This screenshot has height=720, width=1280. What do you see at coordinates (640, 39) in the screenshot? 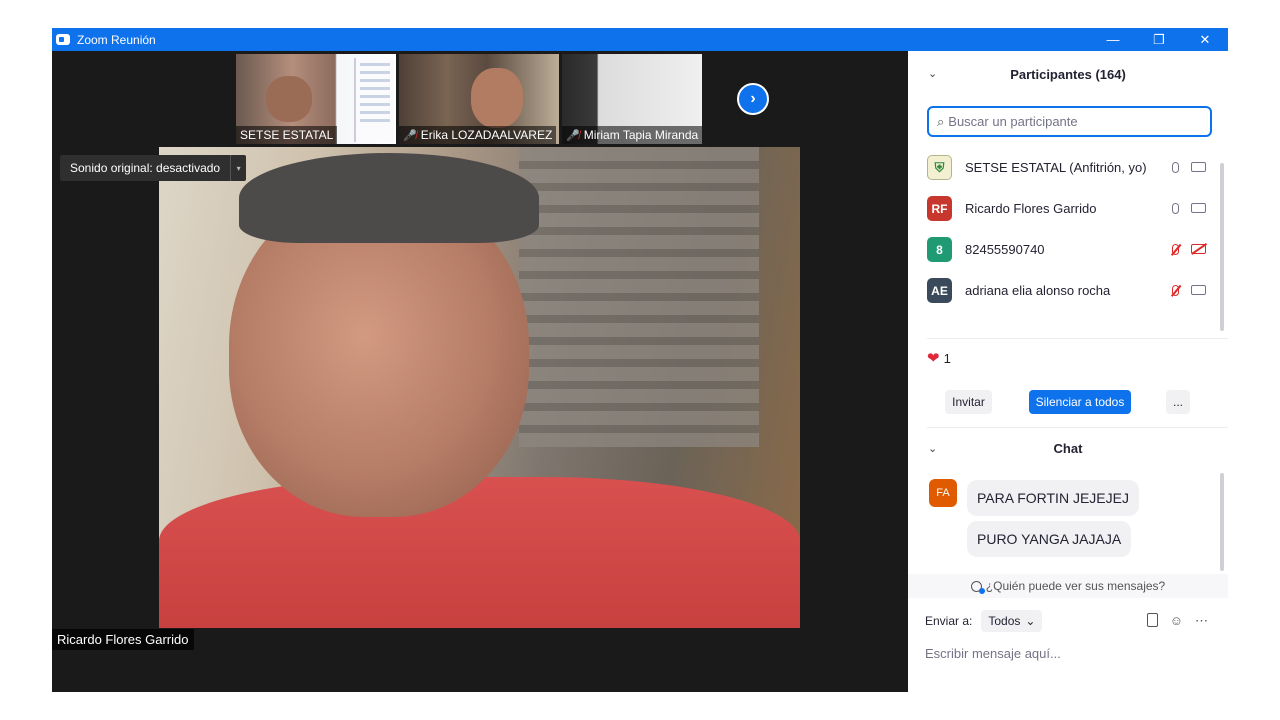
I see `title-bar: Zoom Reunión — ❐ ✕` at bounding box center [640, 39].